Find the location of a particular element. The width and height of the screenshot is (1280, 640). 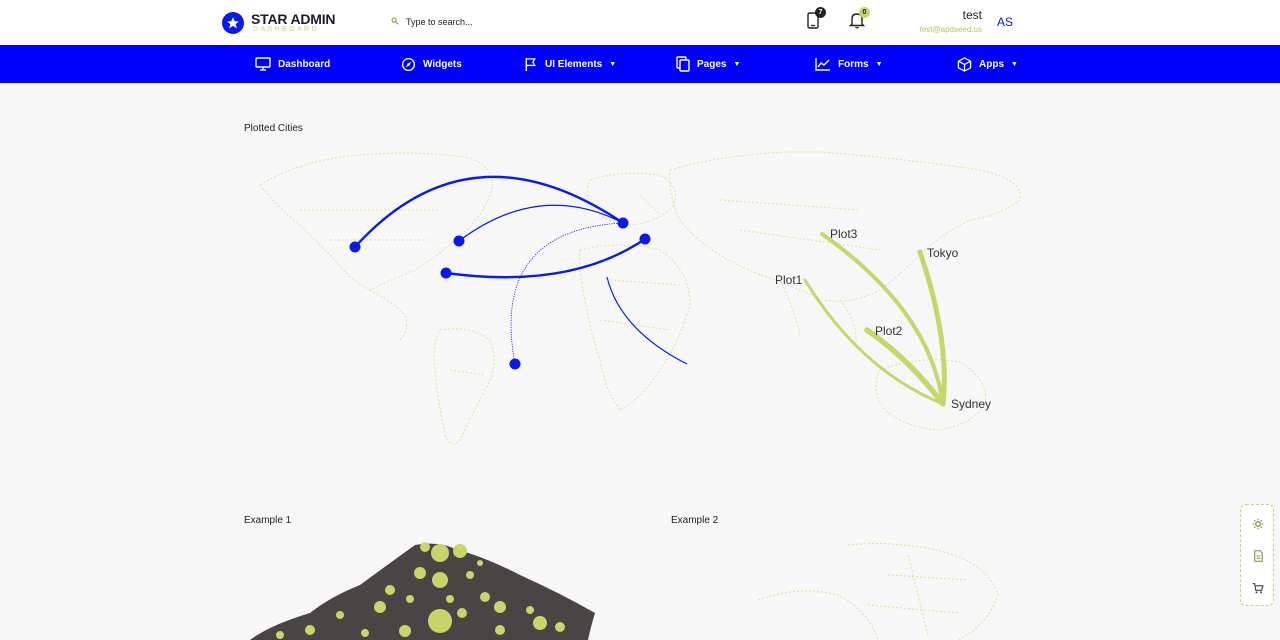

nav-item-ui-elements: UI Elements ▼ is located at coordinates (570, 64).